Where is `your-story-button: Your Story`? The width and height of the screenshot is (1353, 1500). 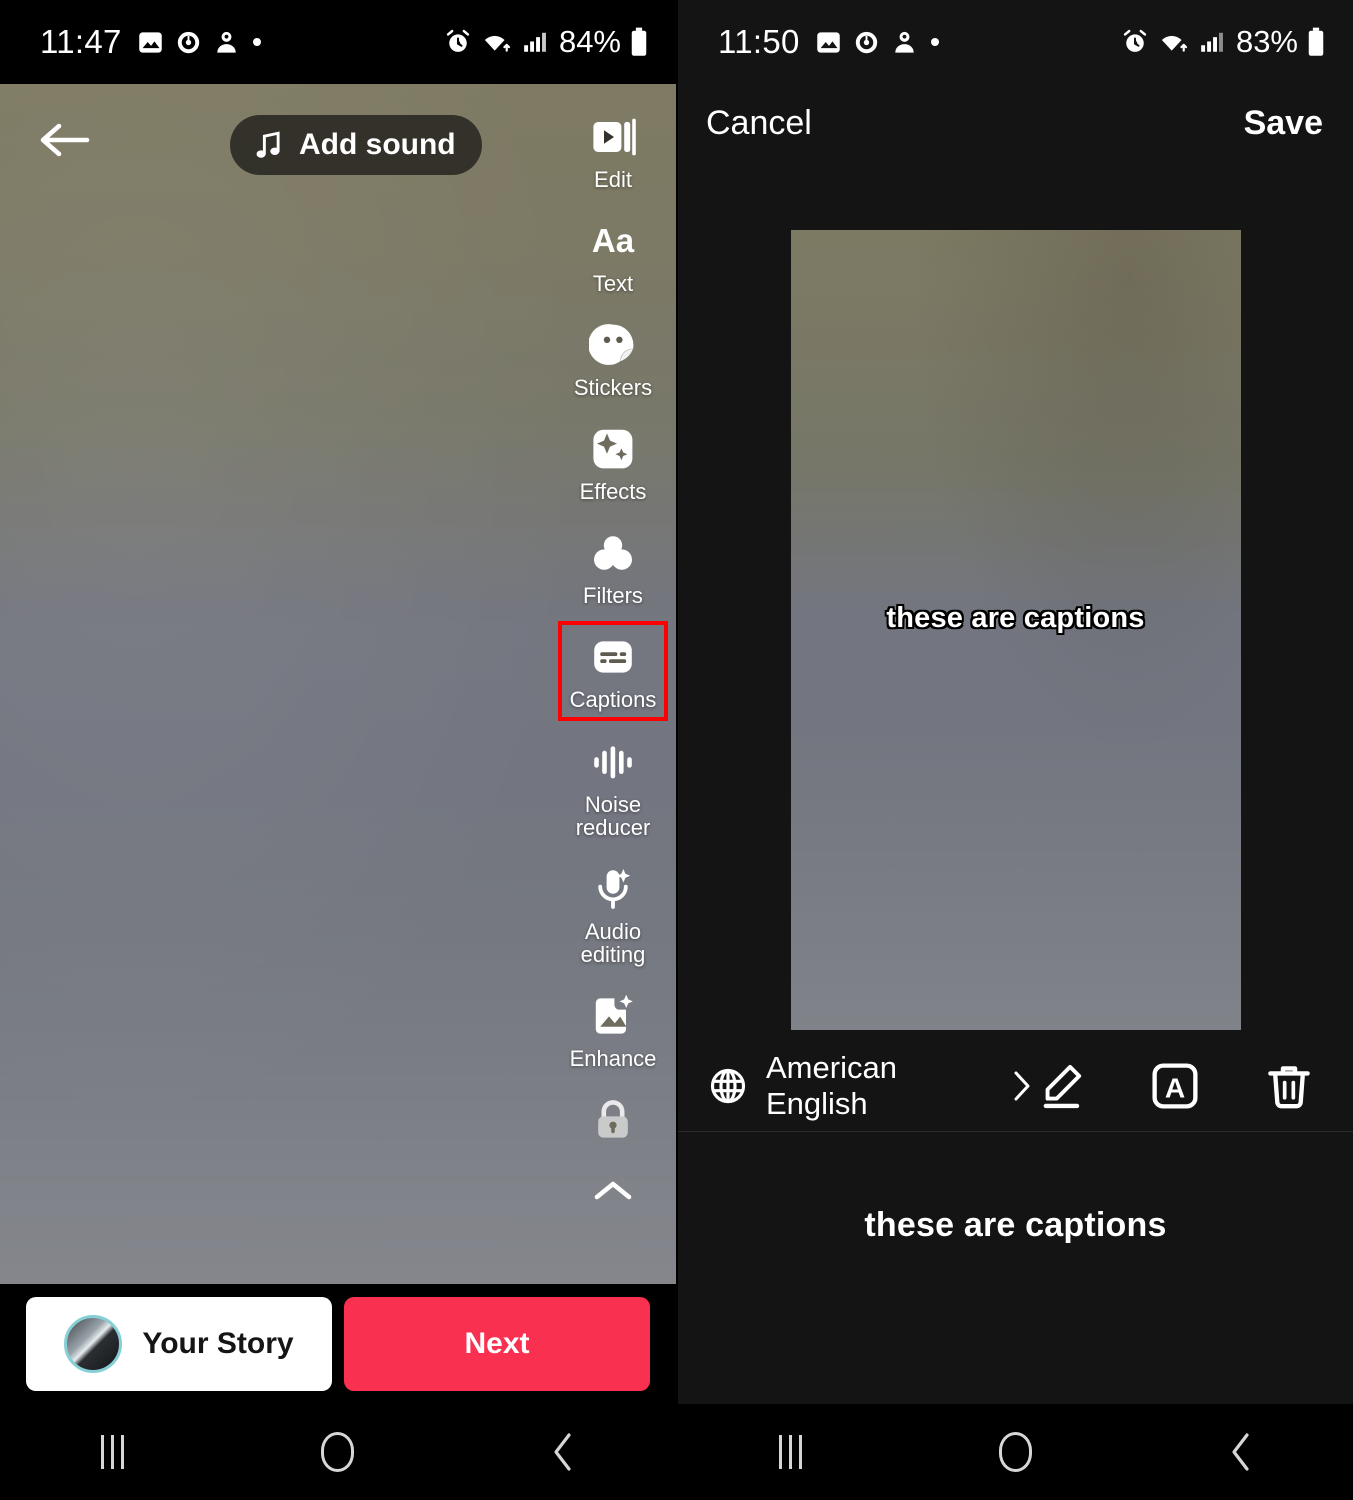
your-story-button: Your Story is located at coordinates (179, 1344).